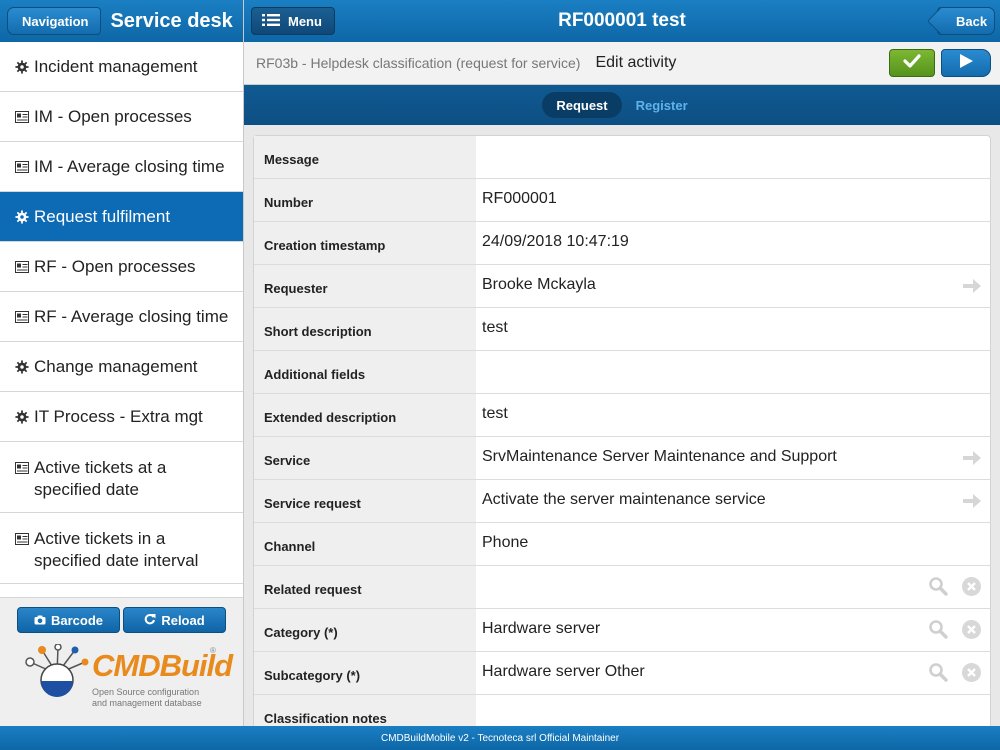  Describe the element at coordinates (733, 329) in the screenshot. I see `short-description-field: test` at that location.